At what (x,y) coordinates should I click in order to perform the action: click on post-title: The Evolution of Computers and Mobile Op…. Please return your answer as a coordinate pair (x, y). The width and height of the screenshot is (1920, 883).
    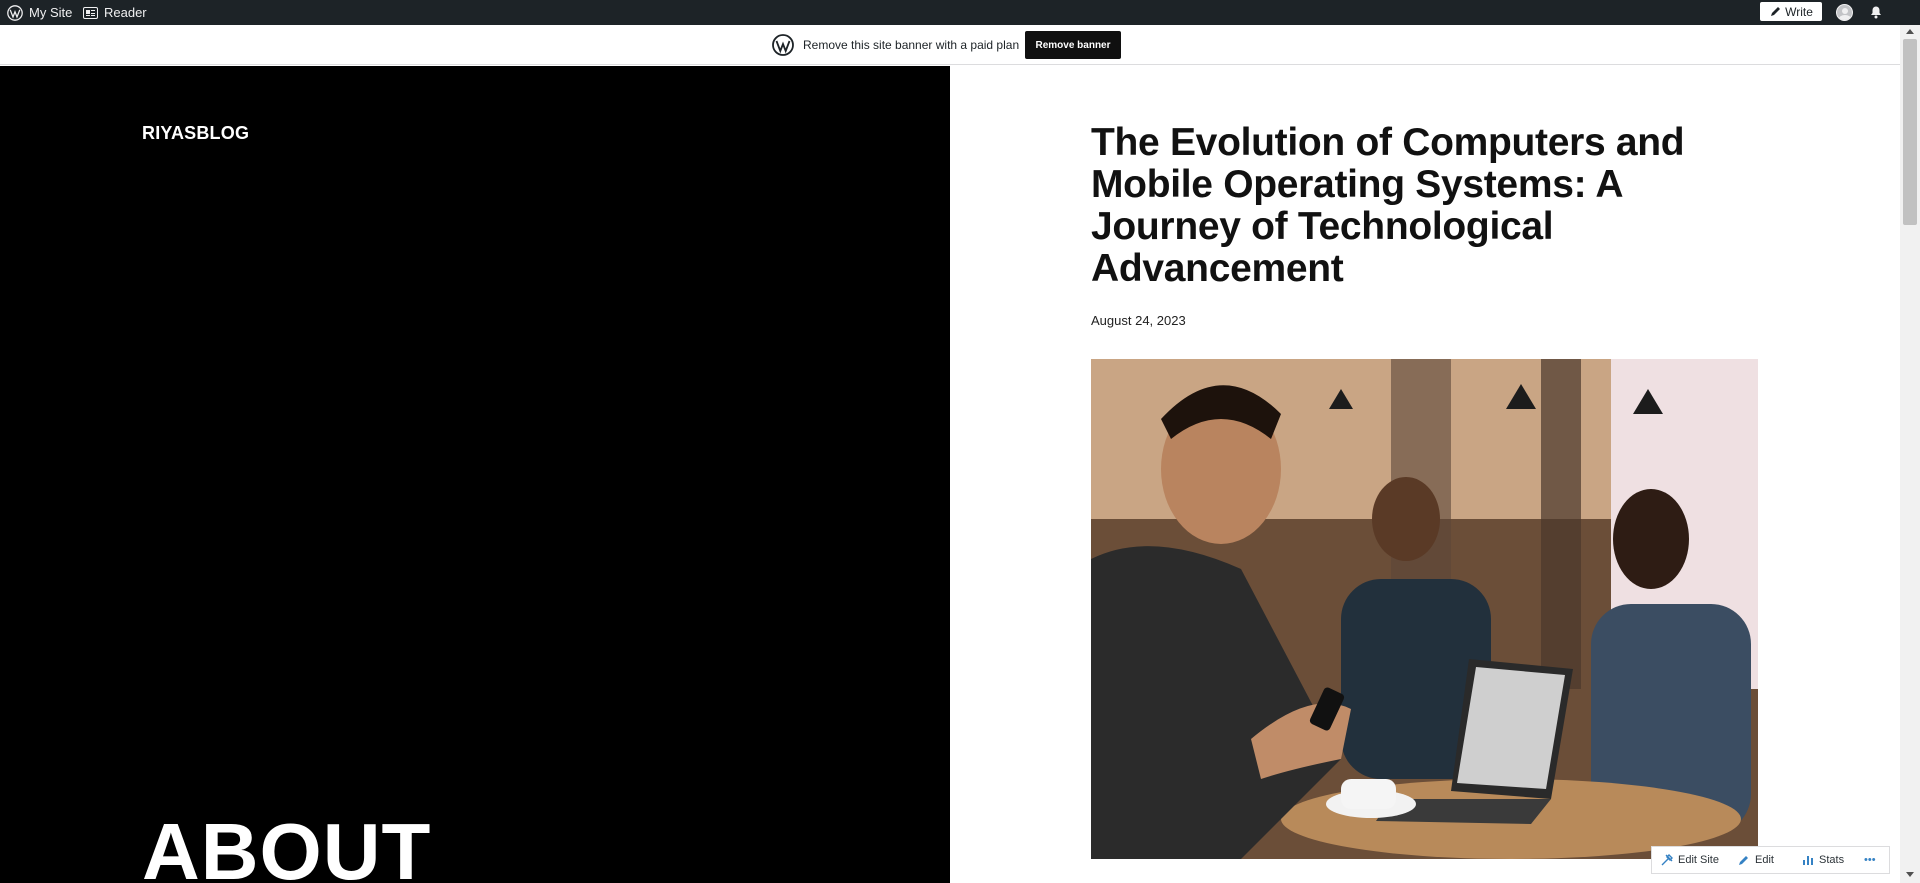
    Looking at the image, I should click on (1388, 205).